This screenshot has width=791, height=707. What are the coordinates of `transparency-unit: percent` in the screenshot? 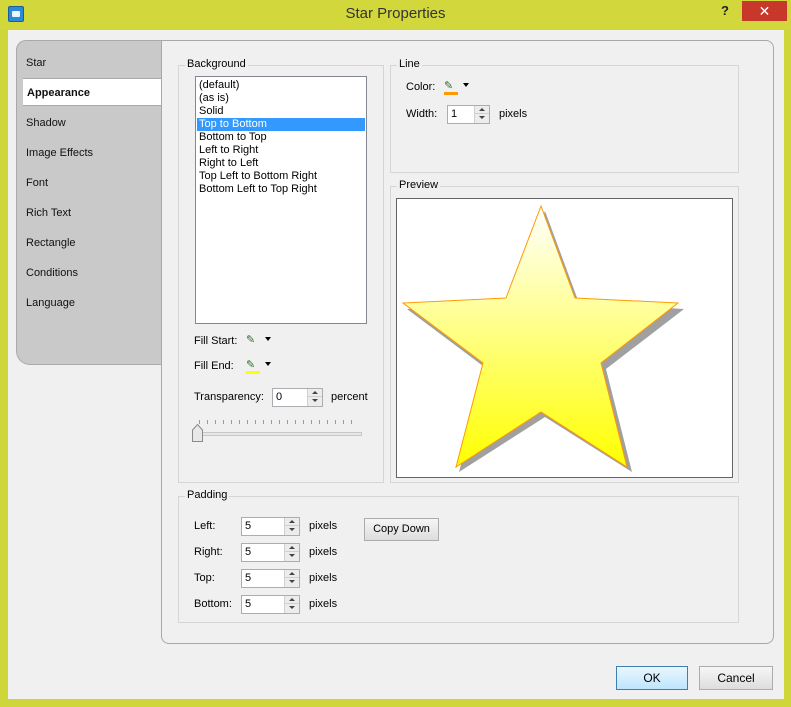 It's located at (349, 397).